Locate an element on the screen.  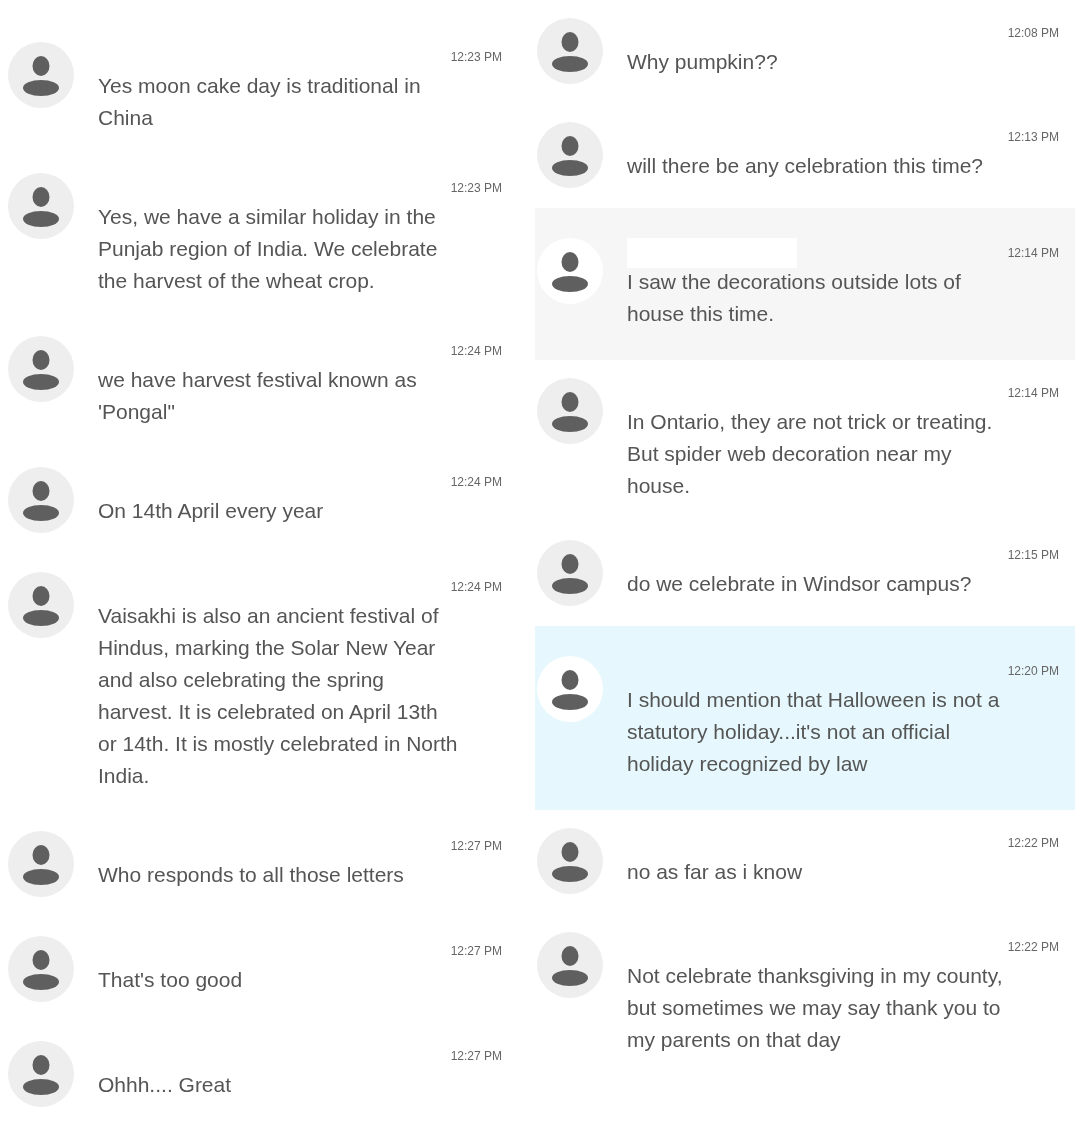
message-time: 12:20 PM is located at coordinates (1033, 671).